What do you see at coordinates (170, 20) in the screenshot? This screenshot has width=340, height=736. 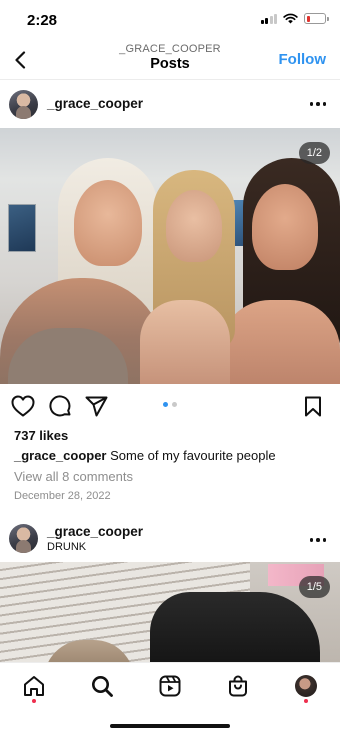 I see `status-bar: 2:28` at bounding box center [170, 20].